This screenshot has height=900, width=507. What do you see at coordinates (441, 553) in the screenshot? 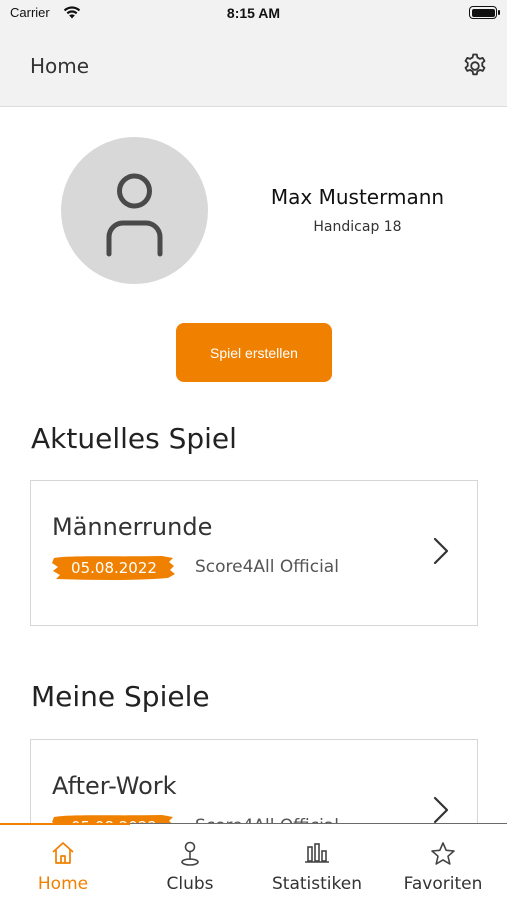
I see `chevron-right-icon` at bounding box center [441, 553].